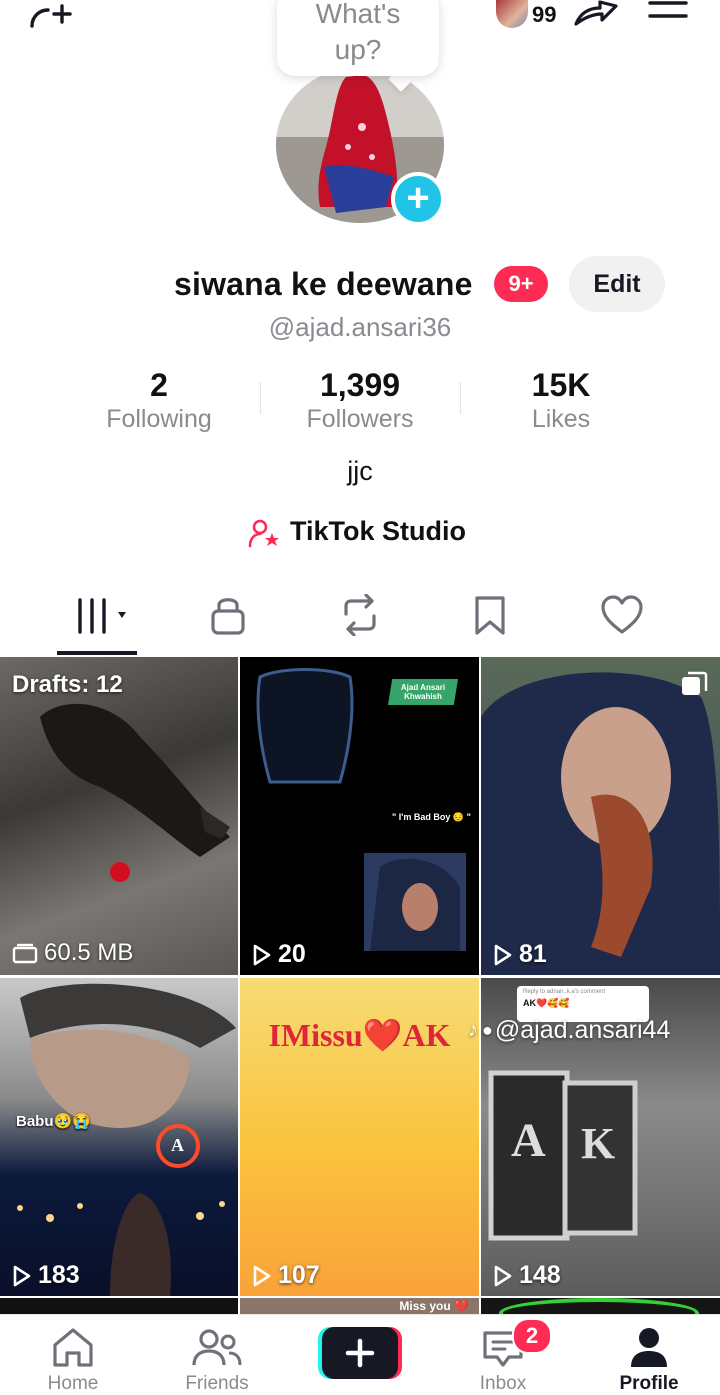  I want to click on tab-videos, so click(105, 615).